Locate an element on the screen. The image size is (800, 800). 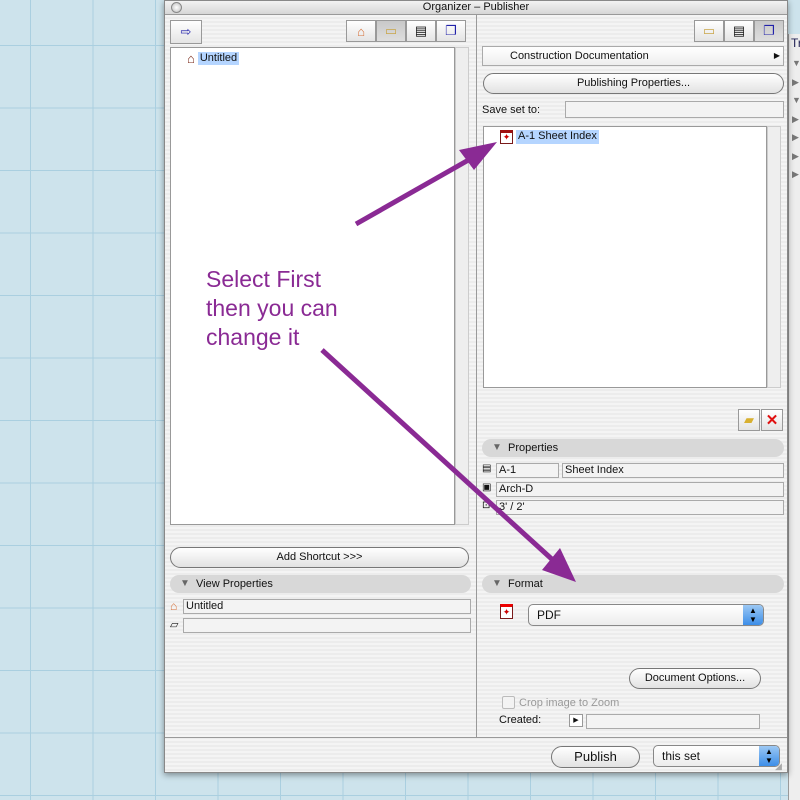
arrow-to-item is located at coordinates (414, 191).